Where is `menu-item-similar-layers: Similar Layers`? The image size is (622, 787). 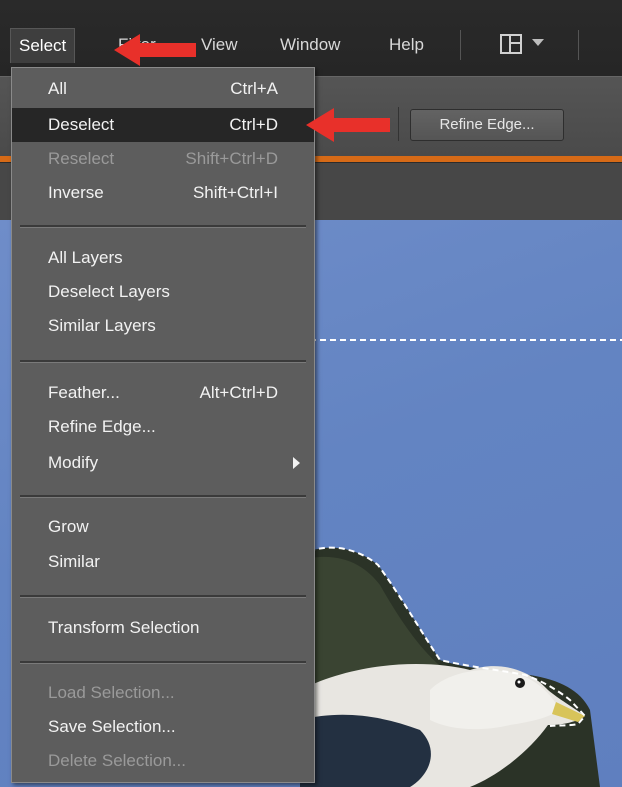 menu-item-similar-layers: Similar Layers is located at coordinates (163, 326).